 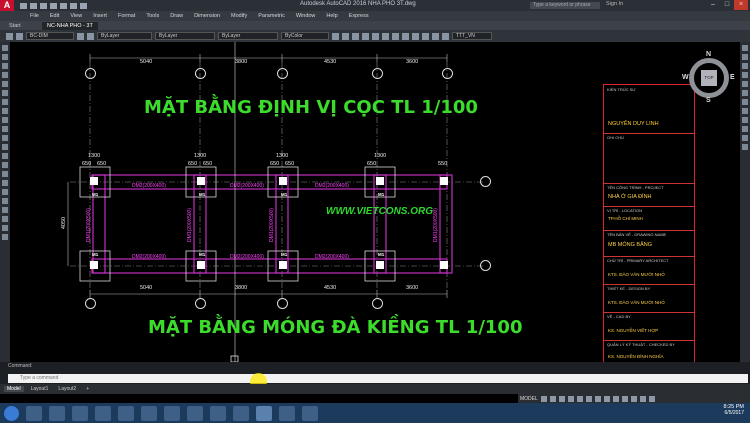 What do you see at coordinates (5, 84) in the screenshot?
I see `rectangle-icon` at bounding box center [5, 84].